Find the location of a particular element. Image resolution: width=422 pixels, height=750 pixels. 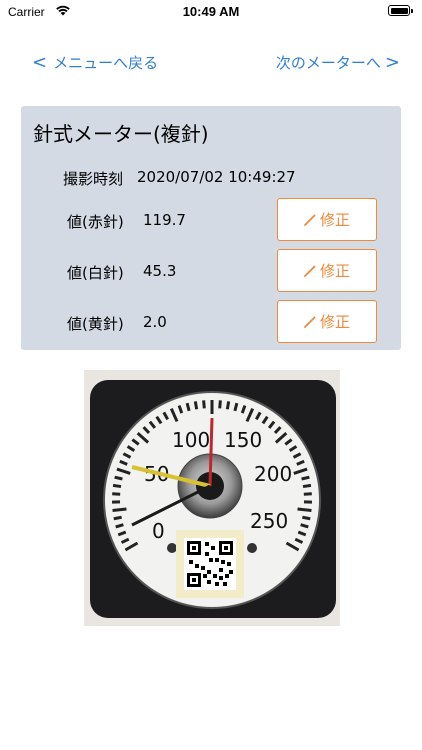

fix-red-needle-button: 修正 is located at coordinates (327, 219).